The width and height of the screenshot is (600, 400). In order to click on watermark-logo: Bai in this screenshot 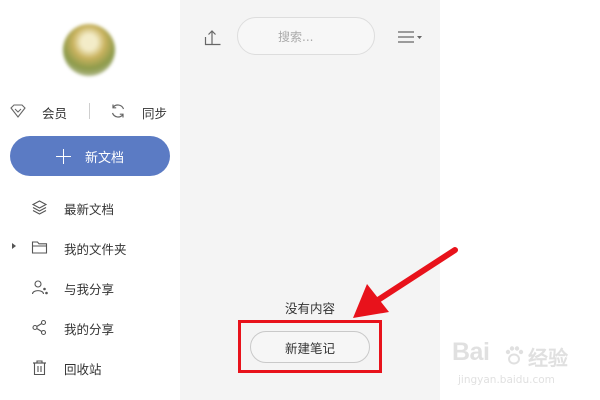, I will do `click(471, 352)`.